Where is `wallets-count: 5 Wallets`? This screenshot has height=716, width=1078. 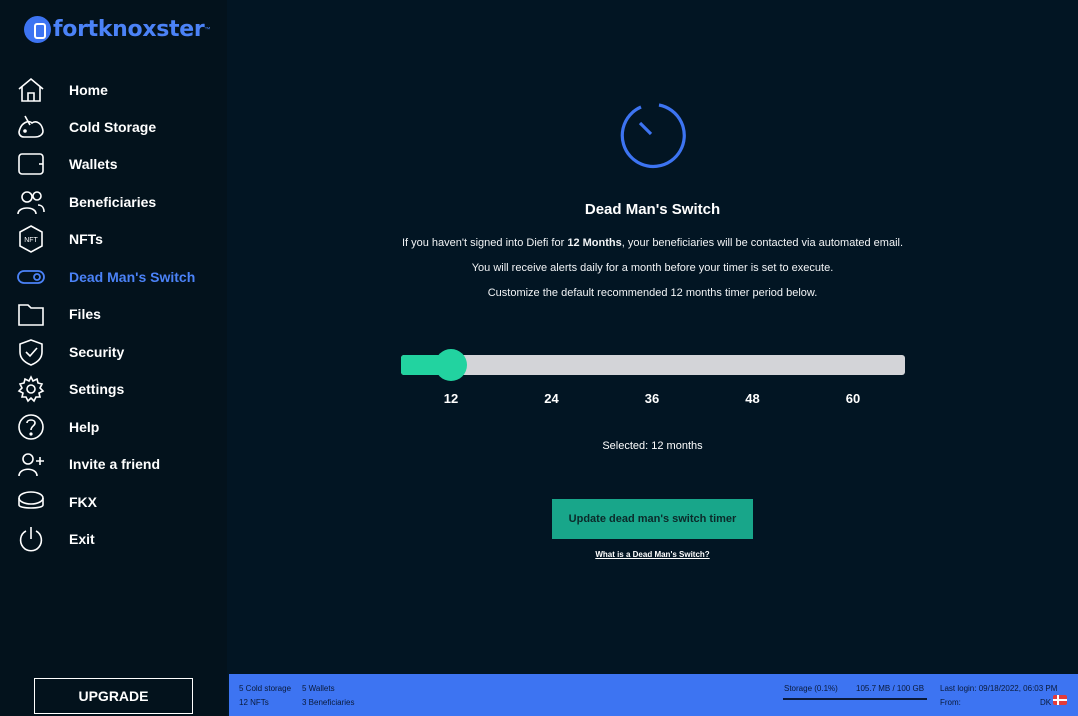 wallets-count: 5 Wallets is located at coordinates (318, 688).